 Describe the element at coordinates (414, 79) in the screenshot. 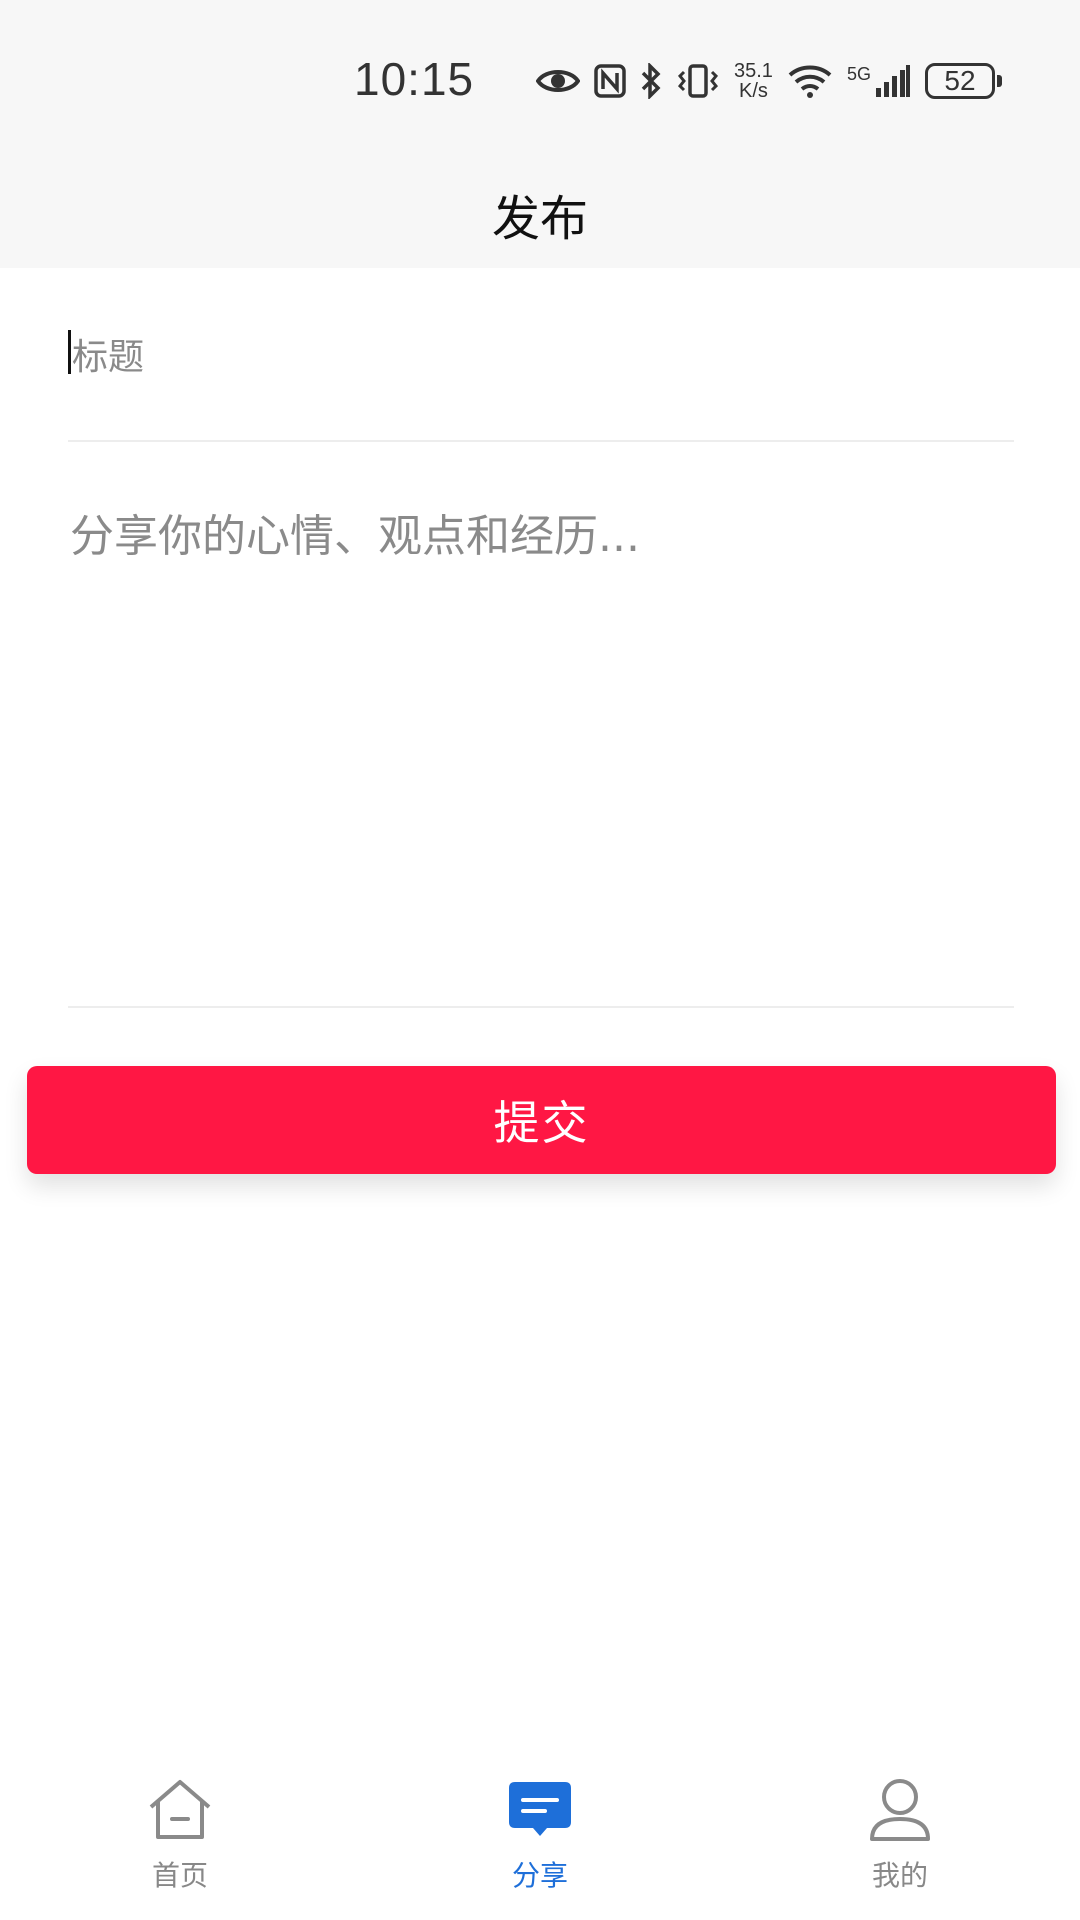

I see `status-time: 10:15` at that location.